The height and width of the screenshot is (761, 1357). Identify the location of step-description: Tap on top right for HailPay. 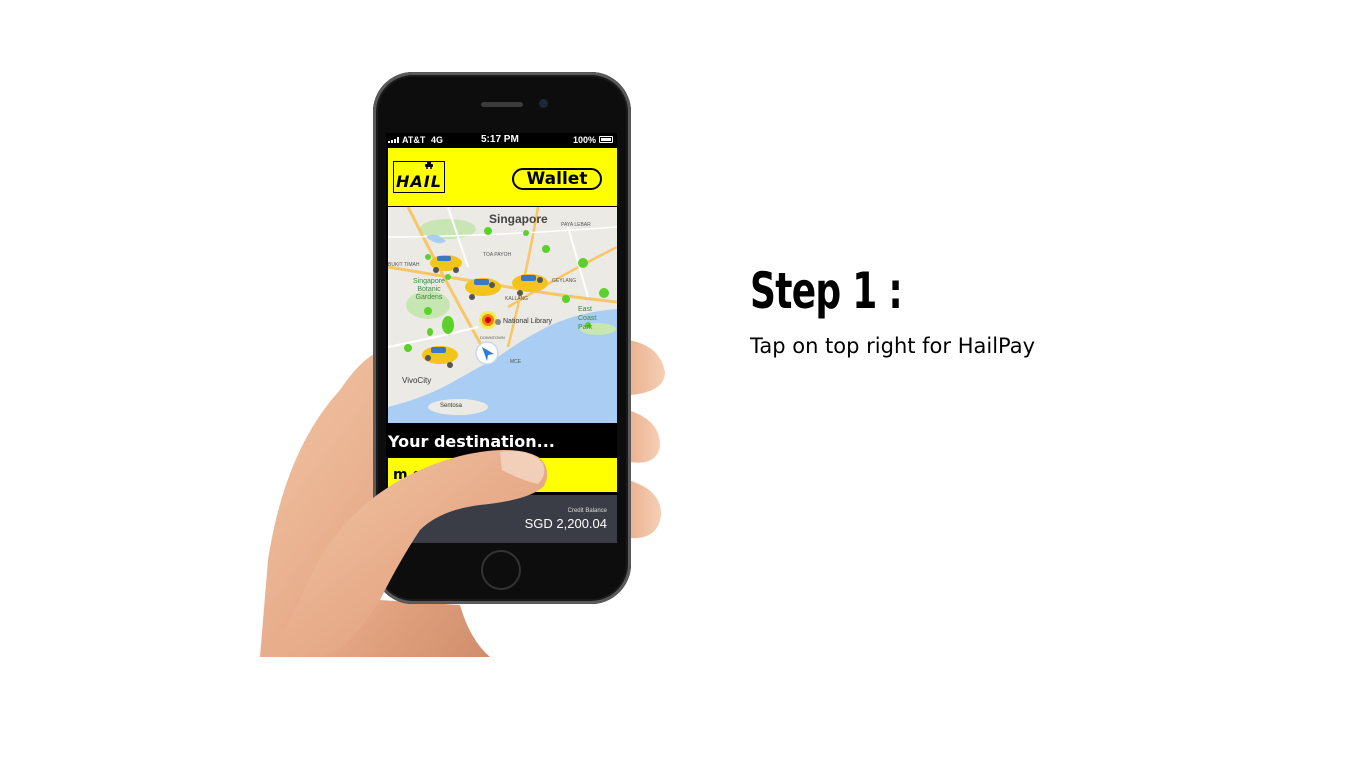
(893, 346).